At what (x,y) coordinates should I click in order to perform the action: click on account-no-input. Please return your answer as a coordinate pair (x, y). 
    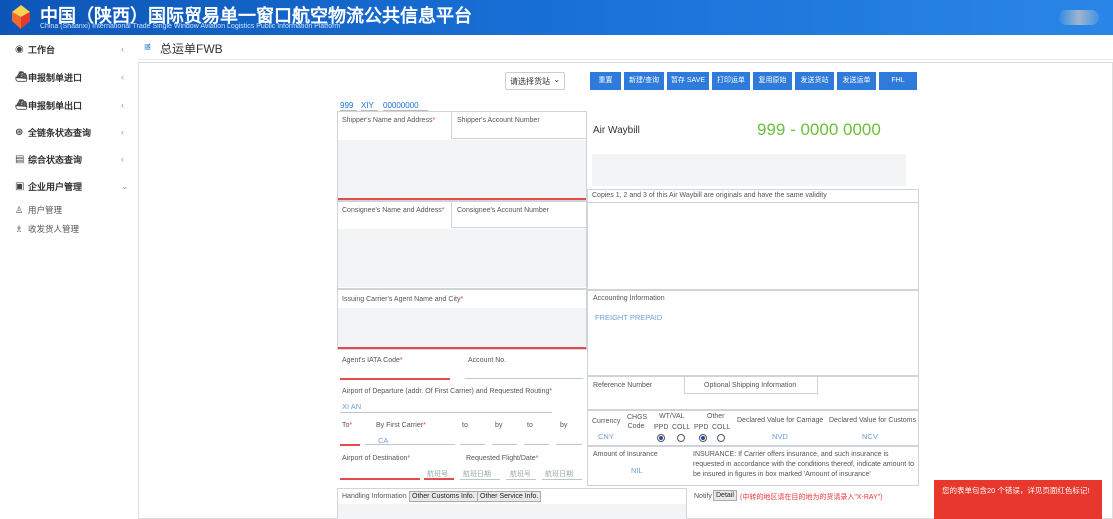
    Looking at the image, I should click on (524, 378).